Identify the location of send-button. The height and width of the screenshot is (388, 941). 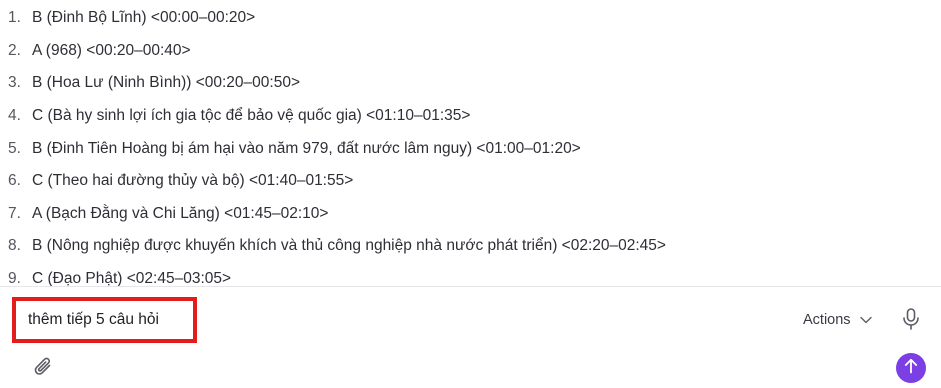
(911, 368).